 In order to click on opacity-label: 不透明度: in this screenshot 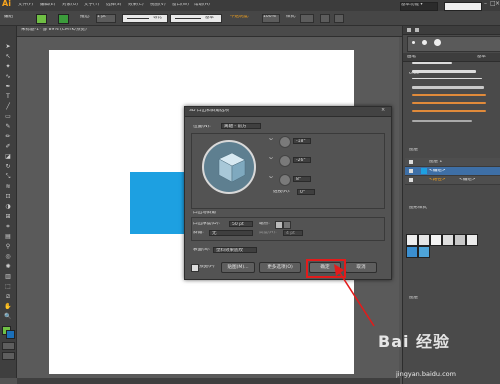, I will do `click(240, 17)`.